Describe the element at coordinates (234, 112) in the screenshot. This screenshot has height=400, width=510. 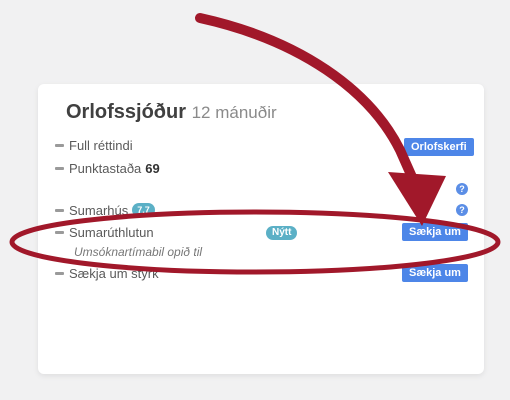
I see `card-subtitle: 12 mánuðir` at that location.